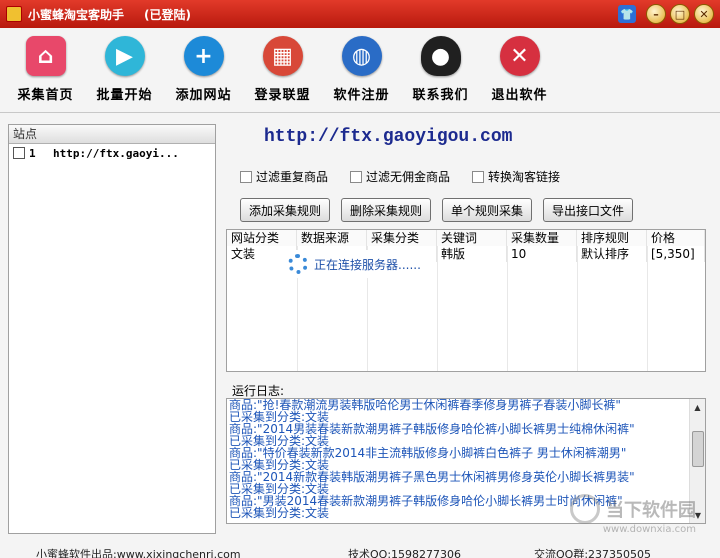  I want to click on plus-icon: +, so click(203, 56).